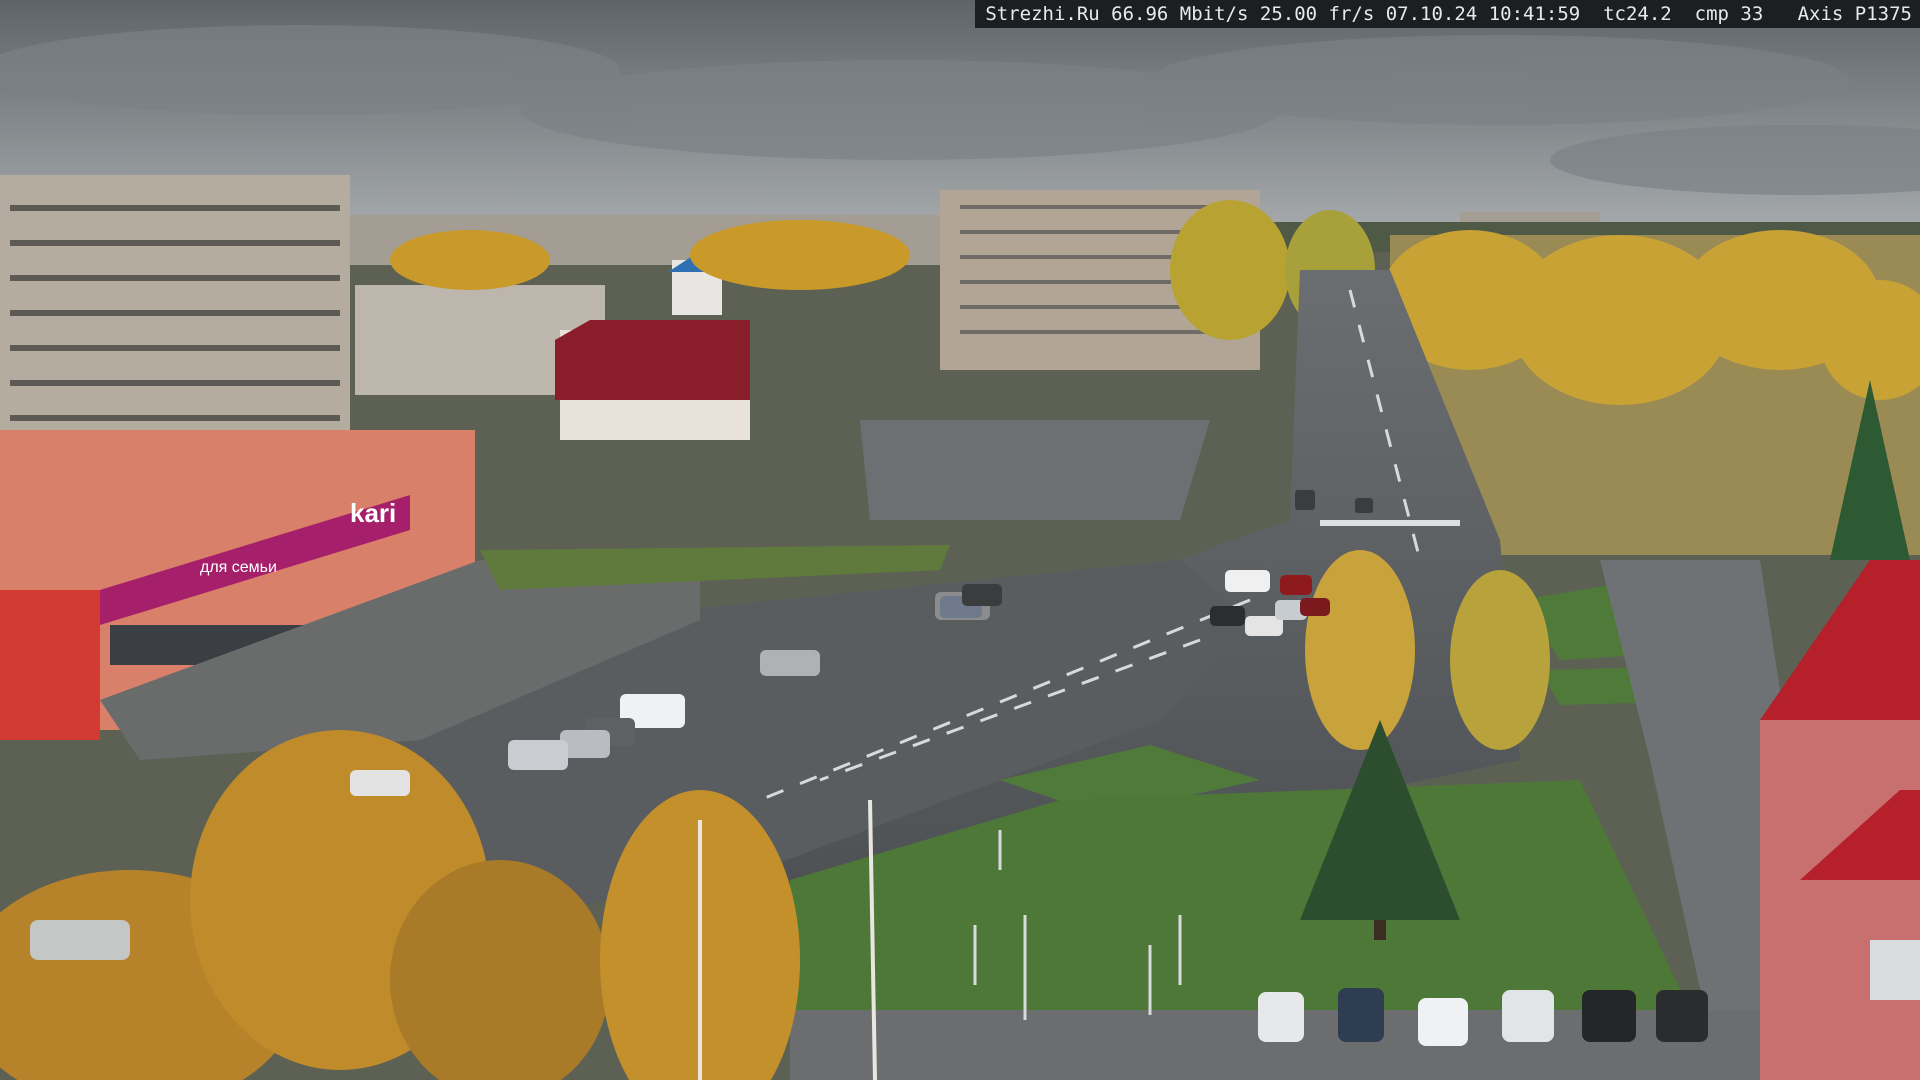 This screenshot has height=1080, width=1920. What do you see at coordinates (1035, 470) in the screenshot?
I see `paved-square` at bounding box center [1035, 470].